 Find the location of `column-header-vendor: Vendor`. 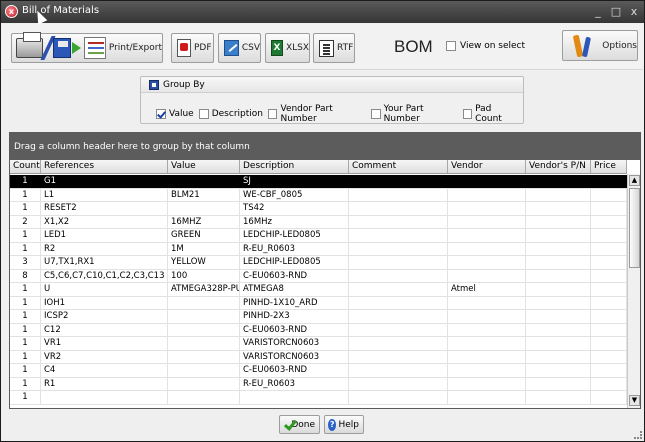

column-header-vendor: Vendor is located at coordinates (487, 166).